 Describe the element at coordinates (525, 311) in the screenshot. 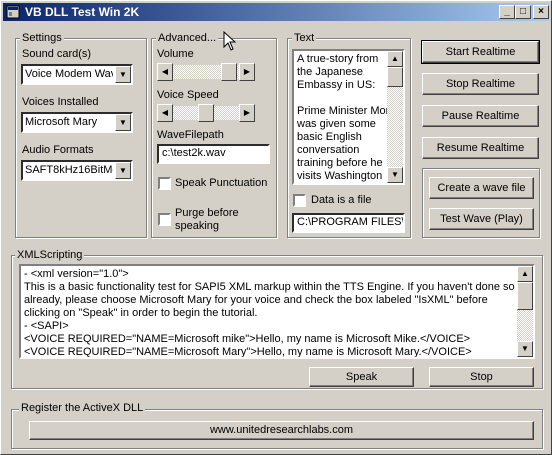

I see `xml-scrollbar: ▲ ▼` at that location.